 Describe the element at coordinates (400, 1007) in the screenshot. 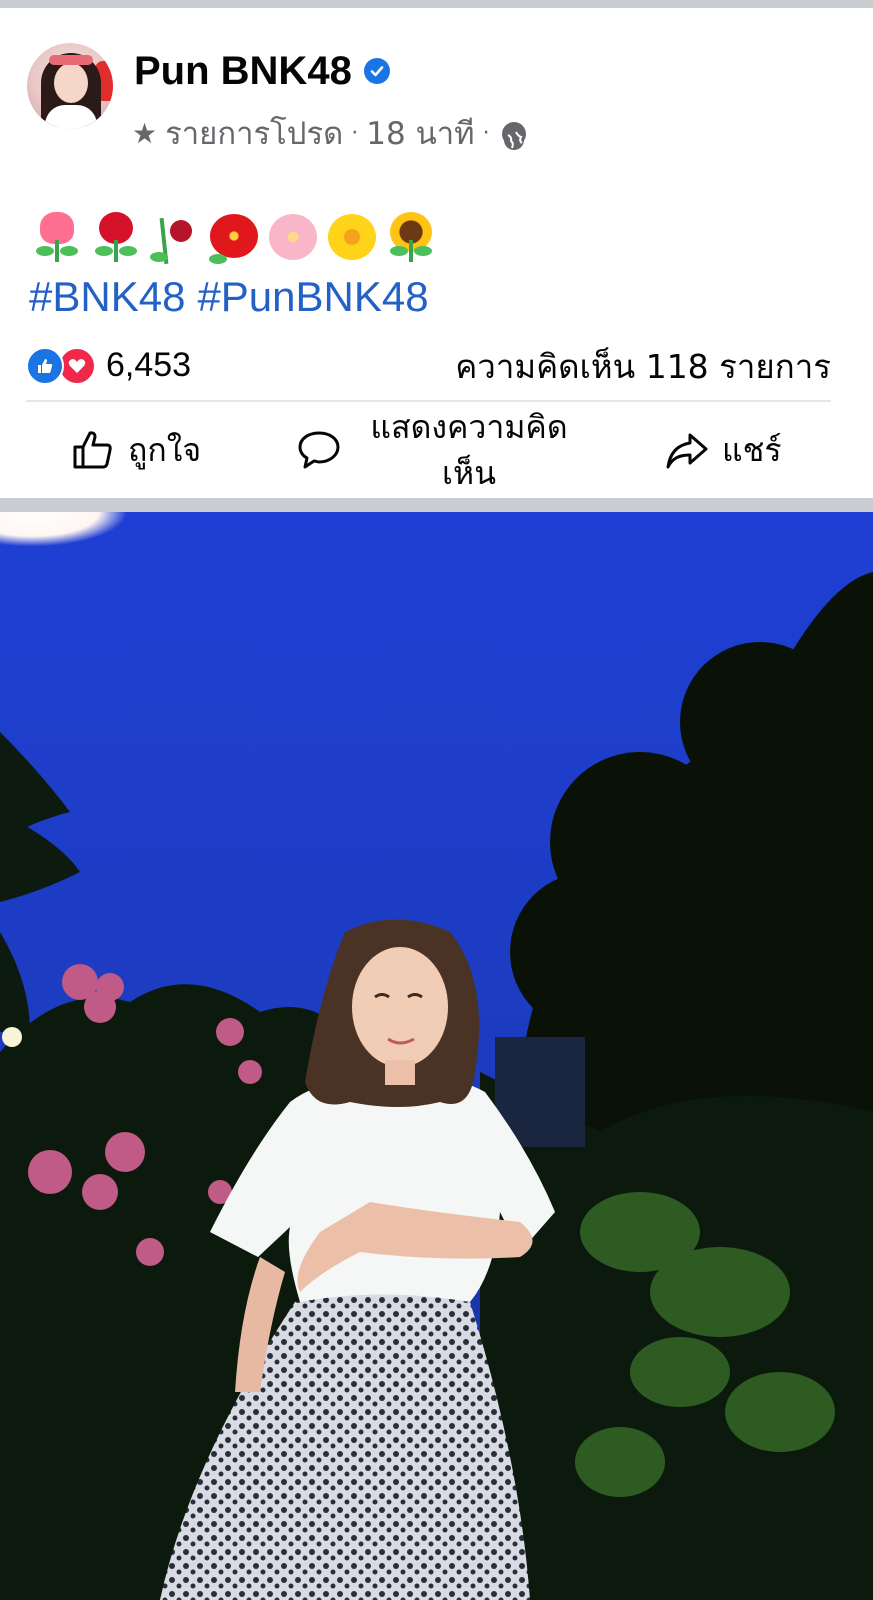

I see `face` at that location.